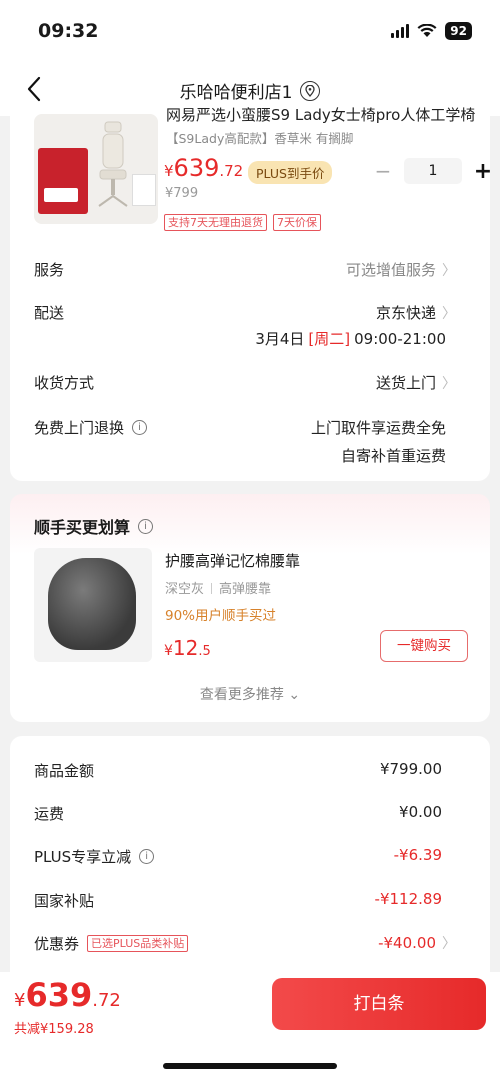 The image size is (500, 1081). I want to click on addon-spec: 深空灰 高弹腰靠, so click(218, 589).